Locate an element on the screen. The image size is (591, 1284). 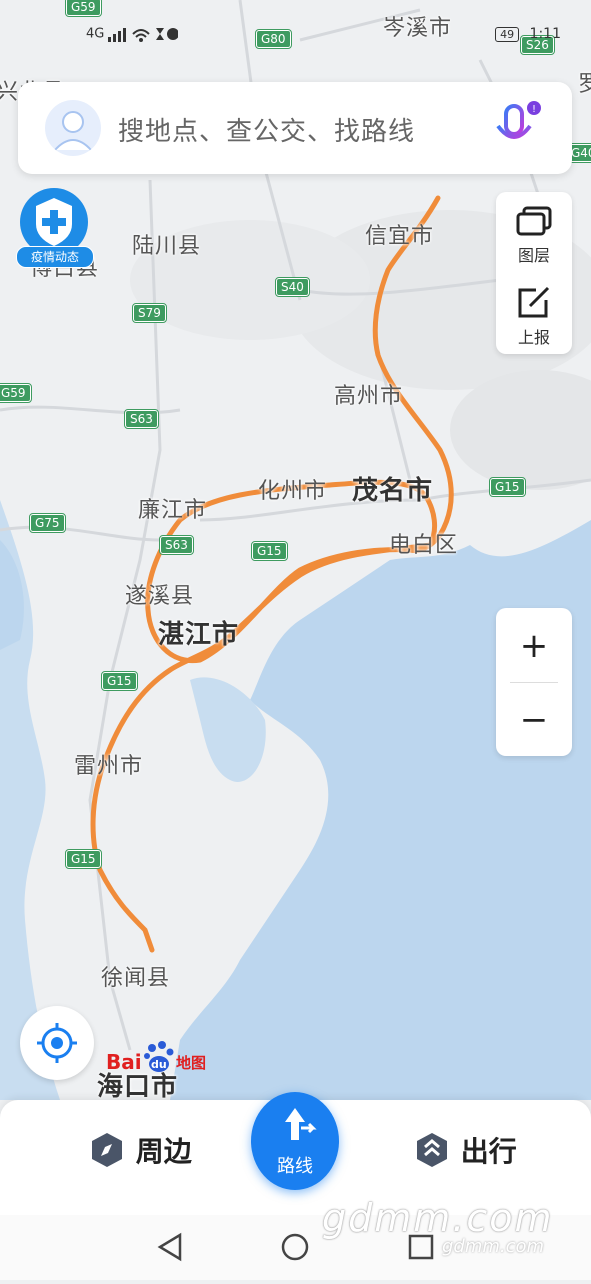
wifi-icon is located at coordinates (144, 35).